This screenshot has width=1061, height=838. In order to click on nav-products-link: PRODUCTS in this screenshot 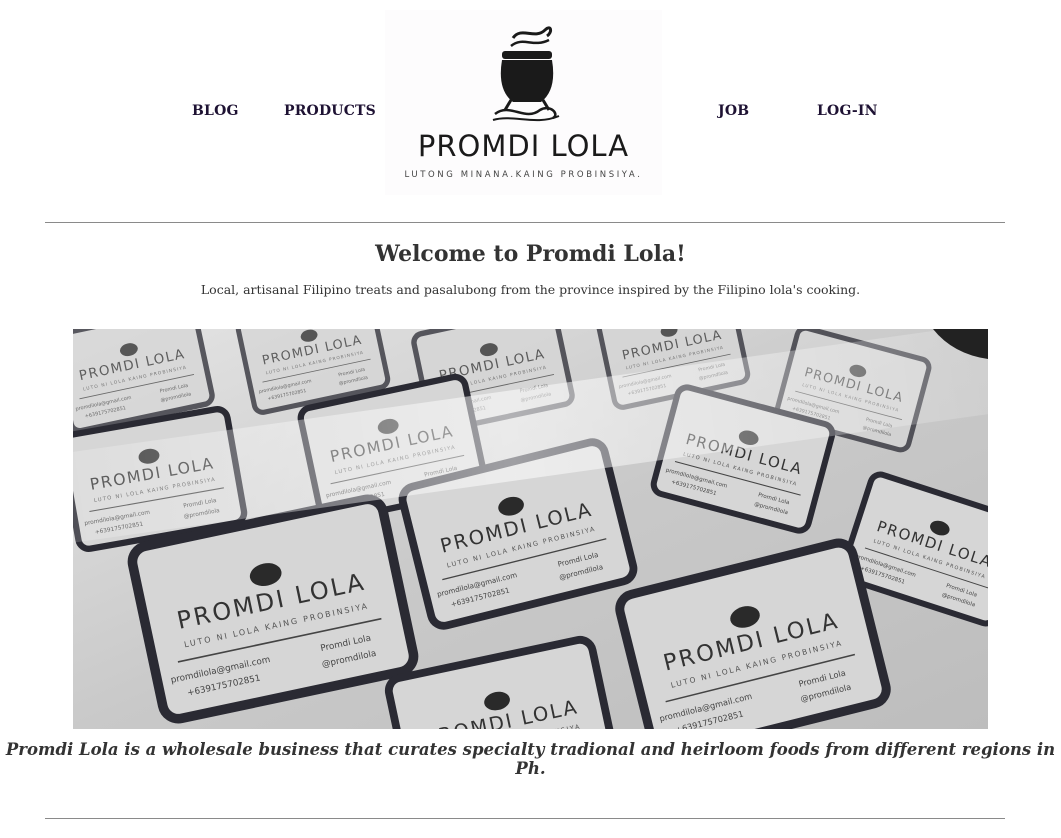, I will do `click(330, 111)`.